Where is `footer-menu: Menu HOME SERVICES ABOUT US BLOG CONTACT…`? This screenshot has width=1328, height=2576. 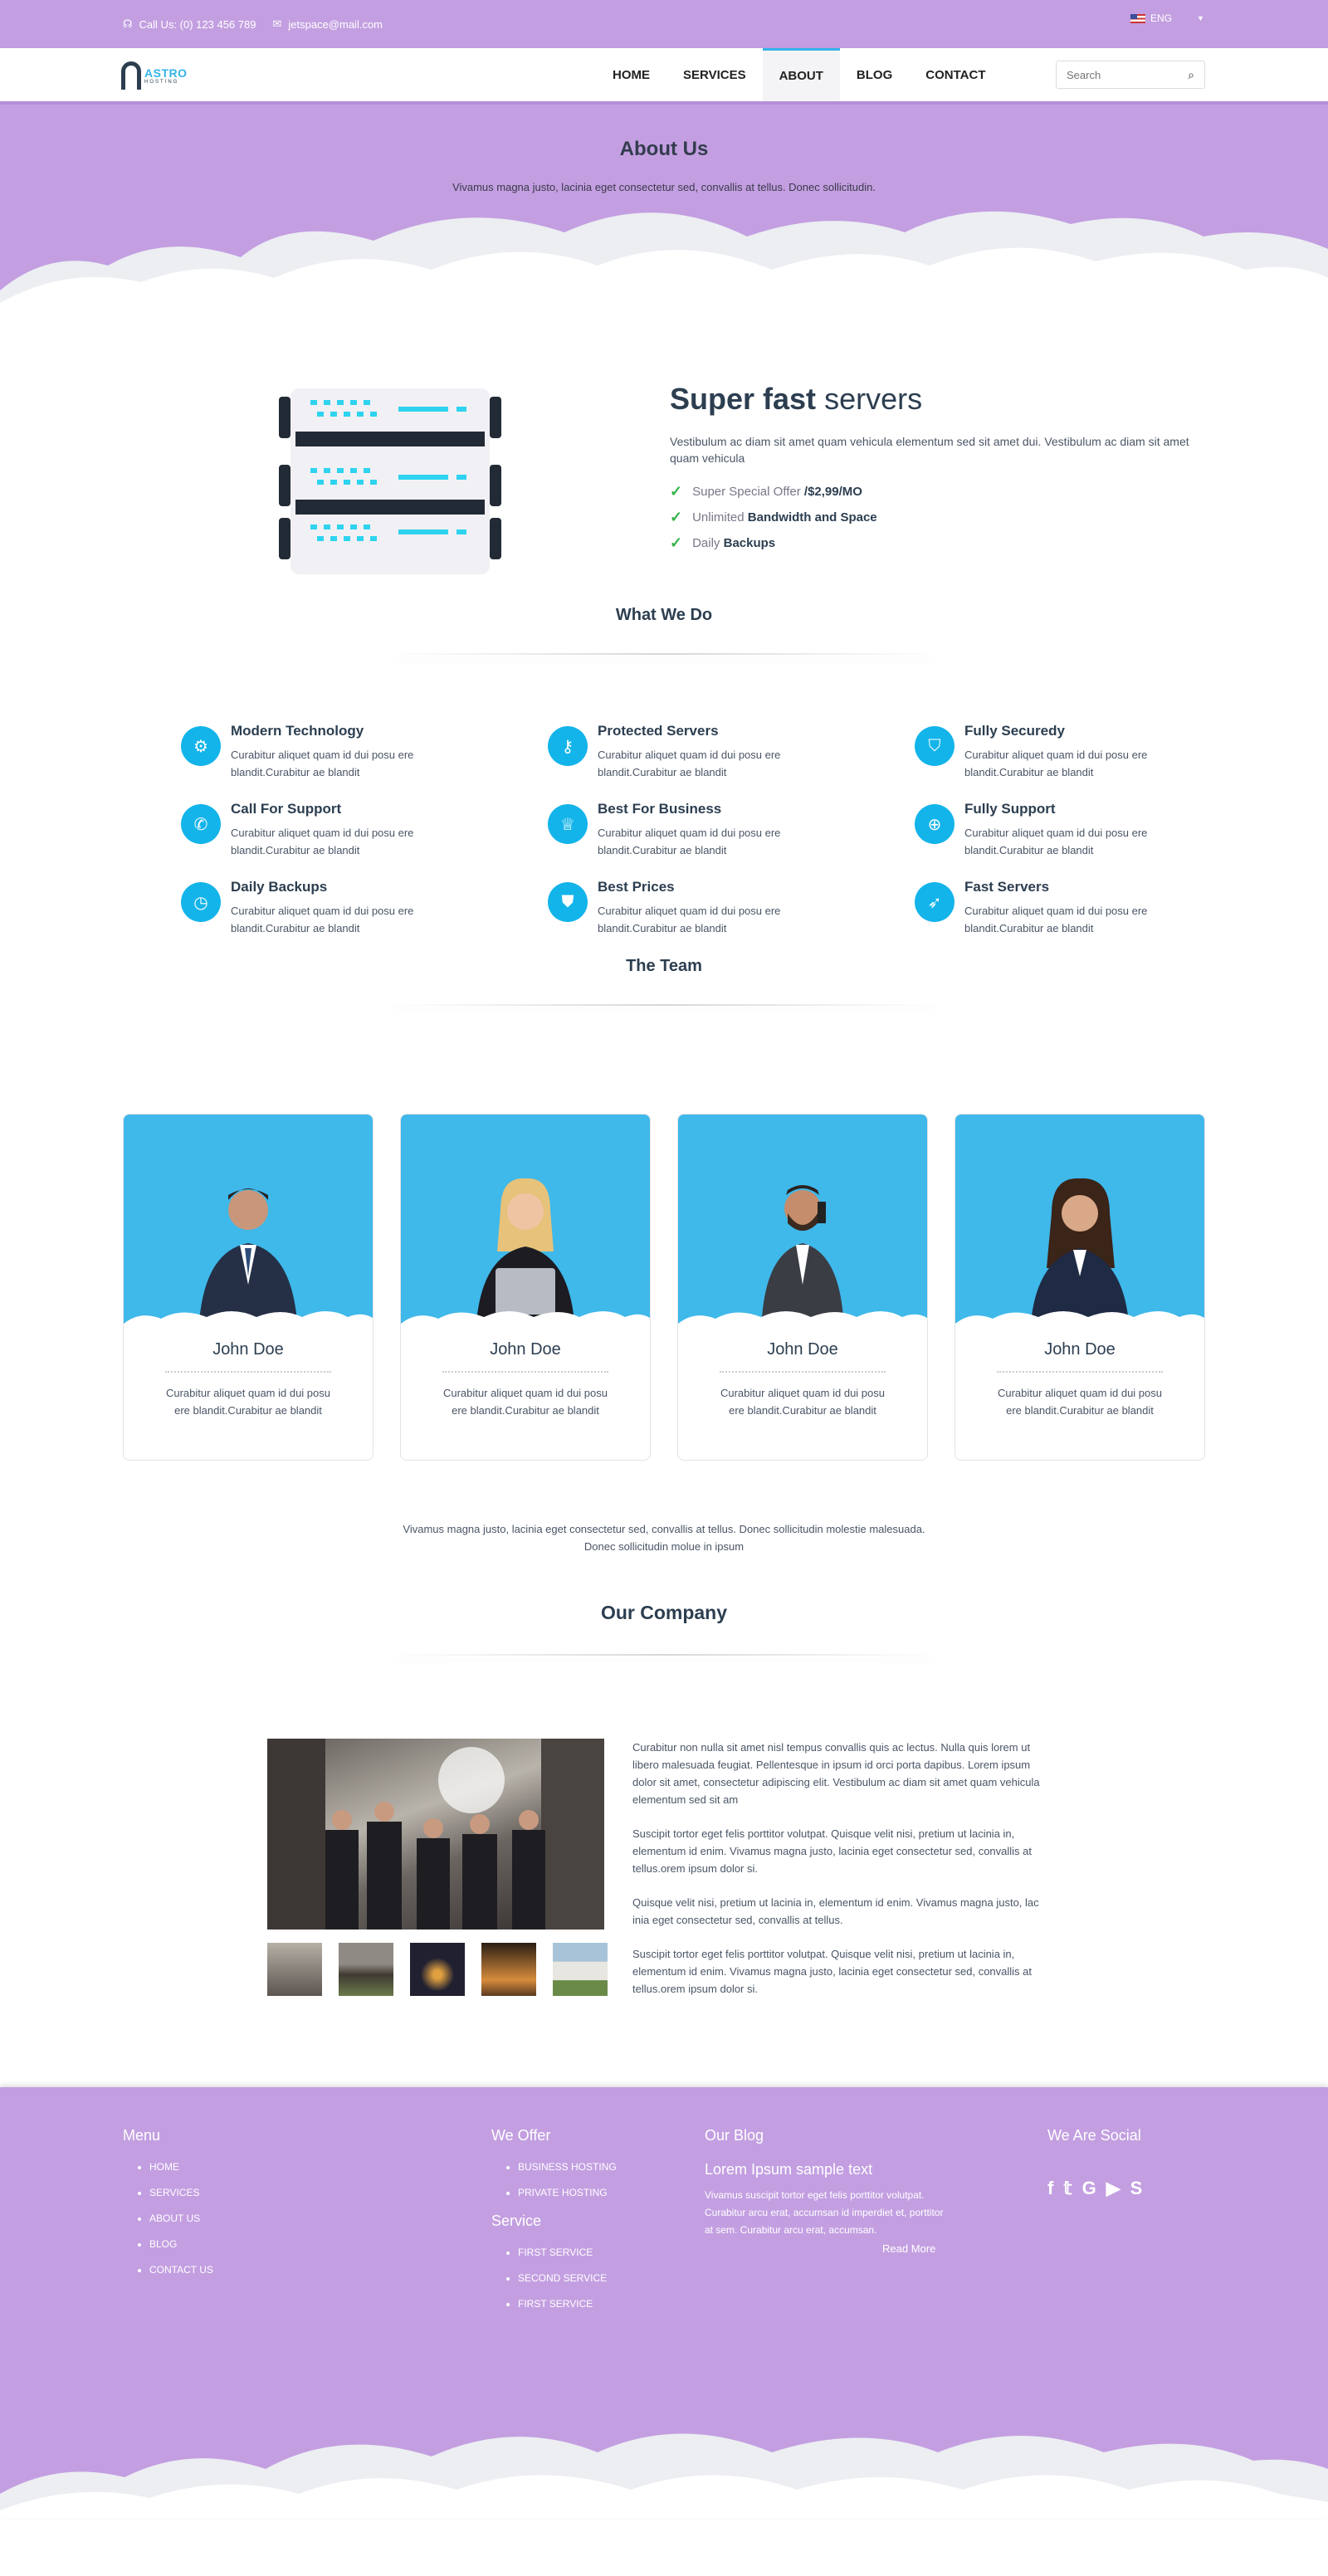 footer-menu: Menu HOME SERVICES ABOUT US BLOG CONTACT… is located at coordinates (168, 2209).